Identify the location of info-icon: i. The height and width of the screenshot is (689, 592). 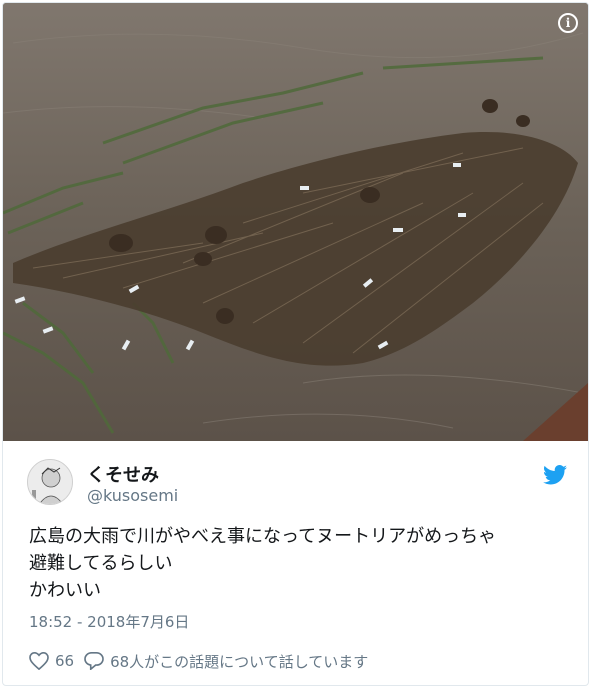
(568, 23).